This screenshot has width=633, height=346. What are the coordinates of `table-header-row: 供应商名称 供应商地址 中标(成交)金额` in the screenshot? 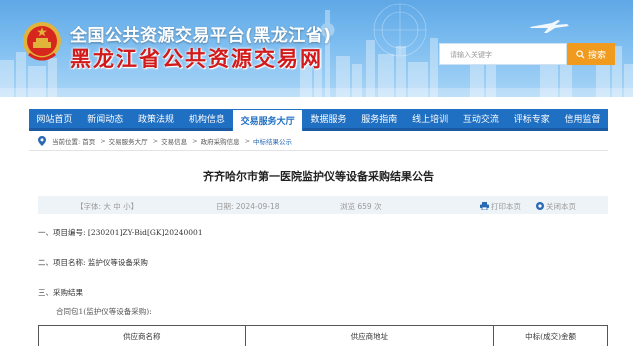 It's located at (323, 335).